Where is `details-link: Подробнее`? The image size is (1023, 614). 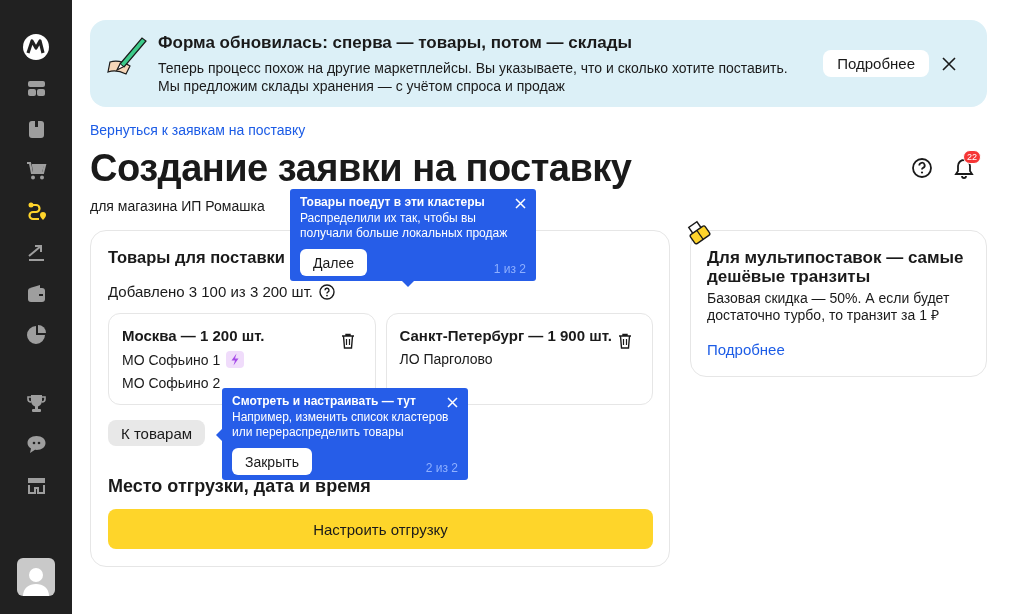 details-link: Подробнее is located at coordinates (746, 349).